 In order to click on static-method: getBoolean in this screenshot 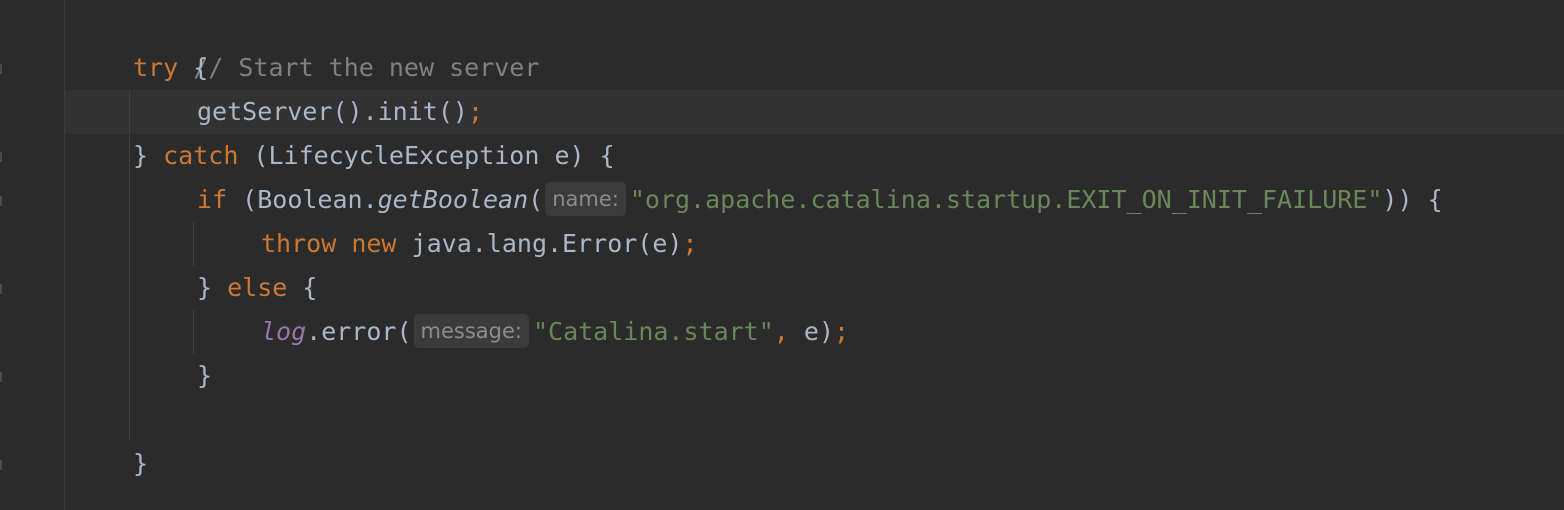, I will do `click(453, 199)`.